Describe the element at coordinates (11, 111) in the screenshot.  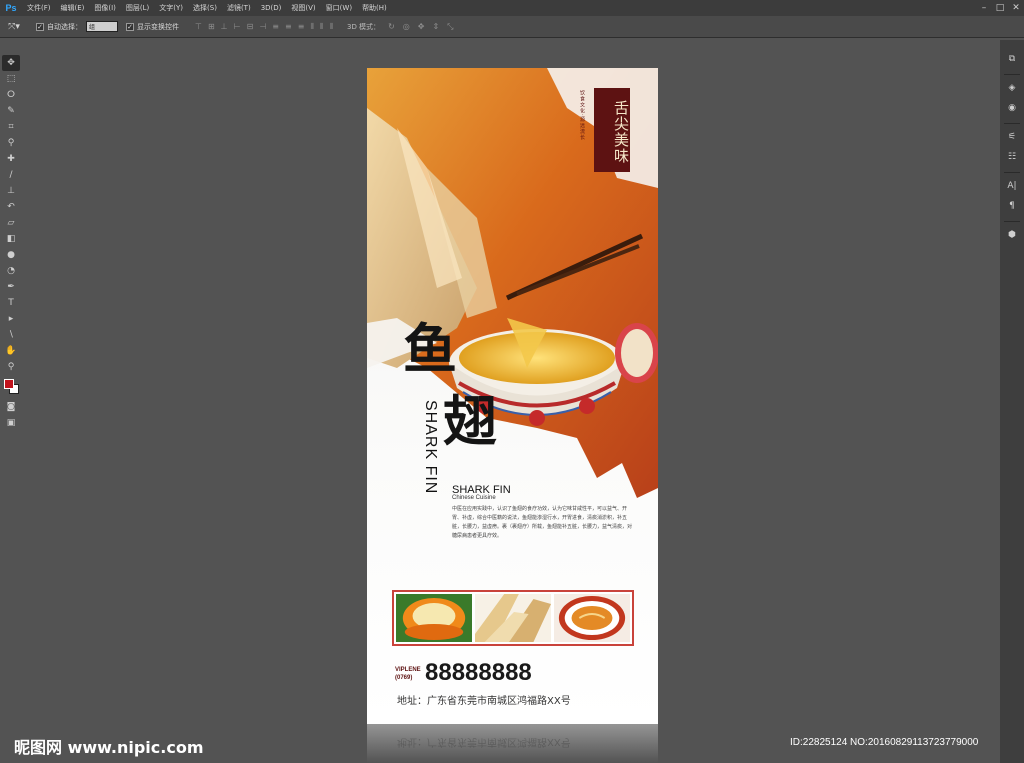
I see `quick-select-tool-icon: ✎` at that location.